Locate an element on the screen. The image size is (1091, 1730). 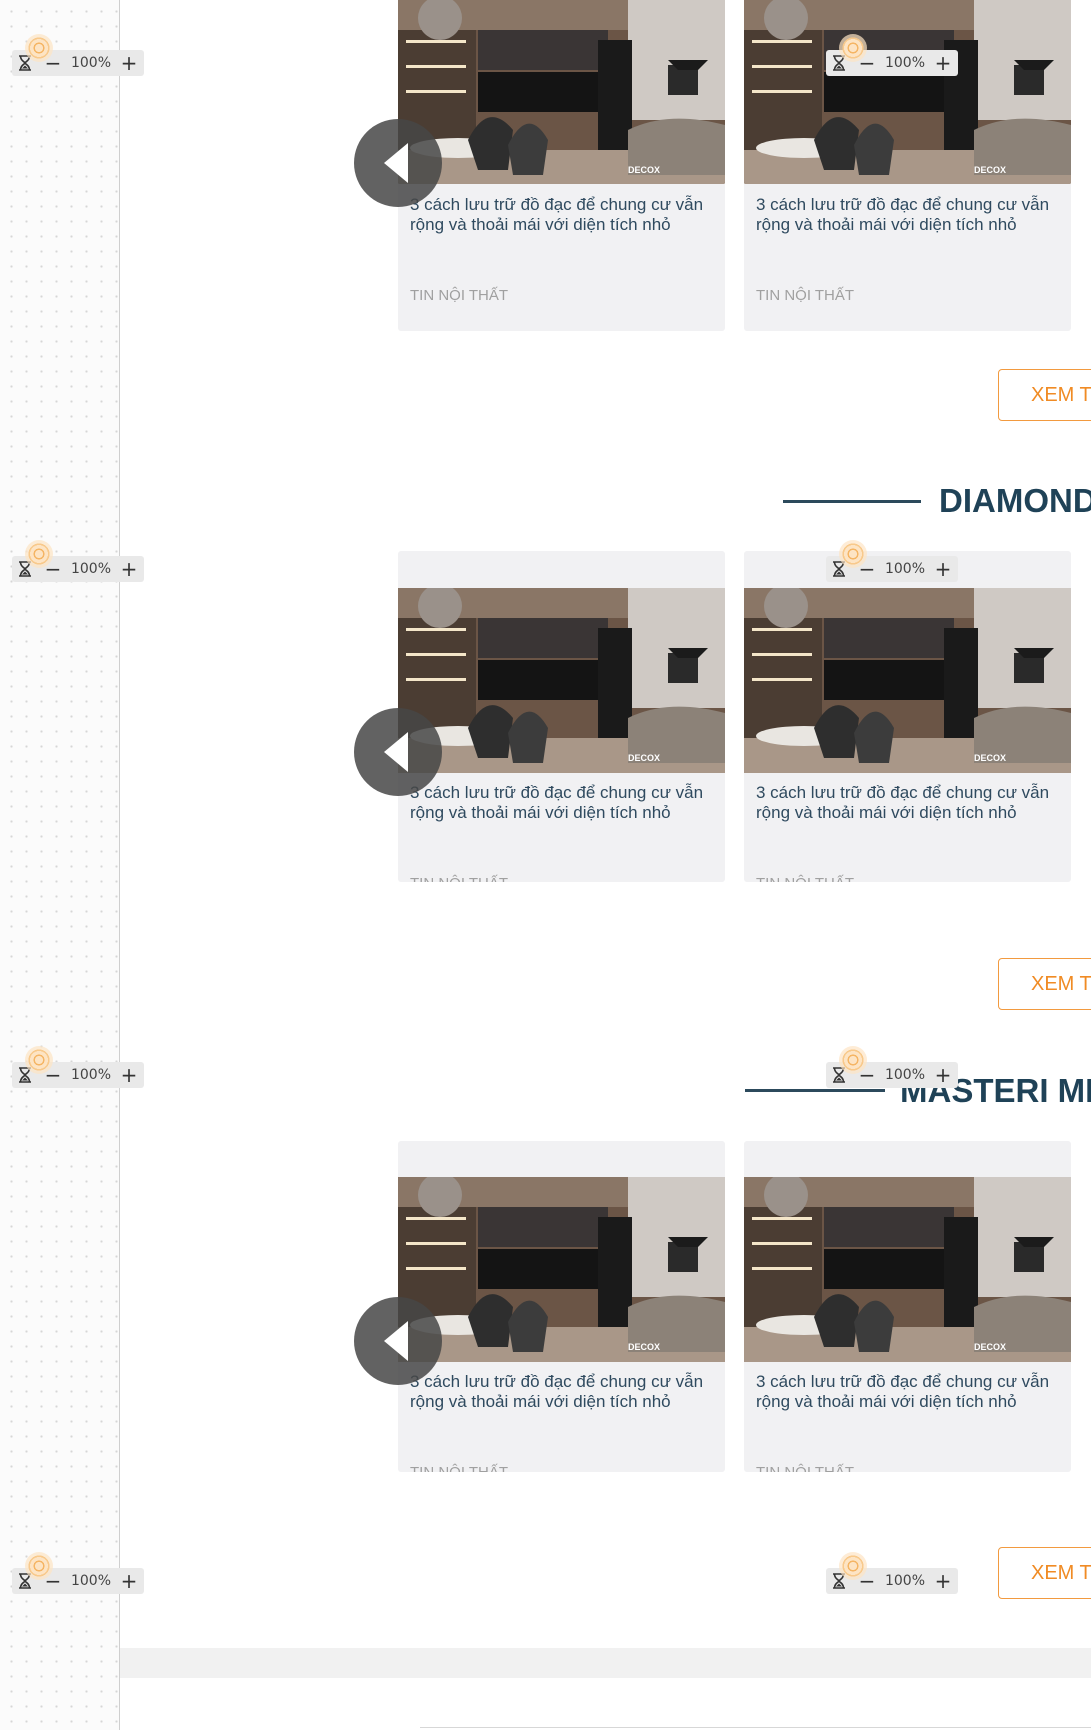
canvas-gutter is located at coordinates (59, 865).